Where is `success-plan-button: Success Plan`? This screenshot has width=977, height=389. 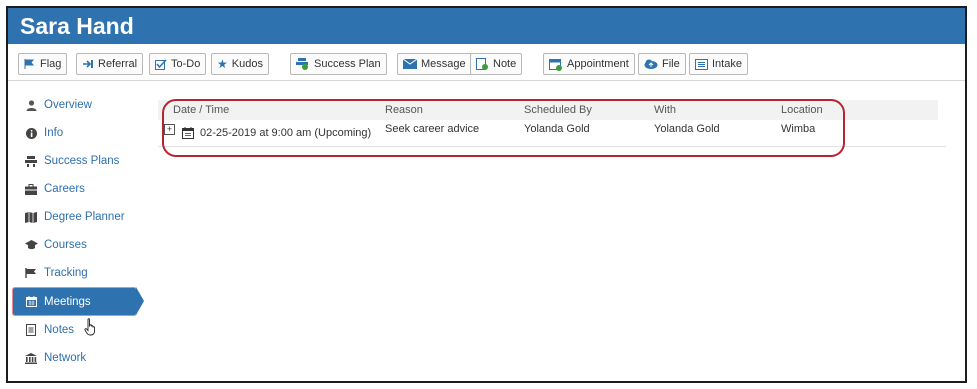 success-plan-button: Success Plan is located at coordinates (338, 64).